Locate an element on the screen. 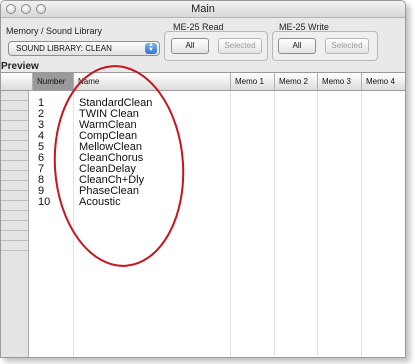 The image size is (415, 364). row-name: Acoustic is located at coordinates (100, 202).